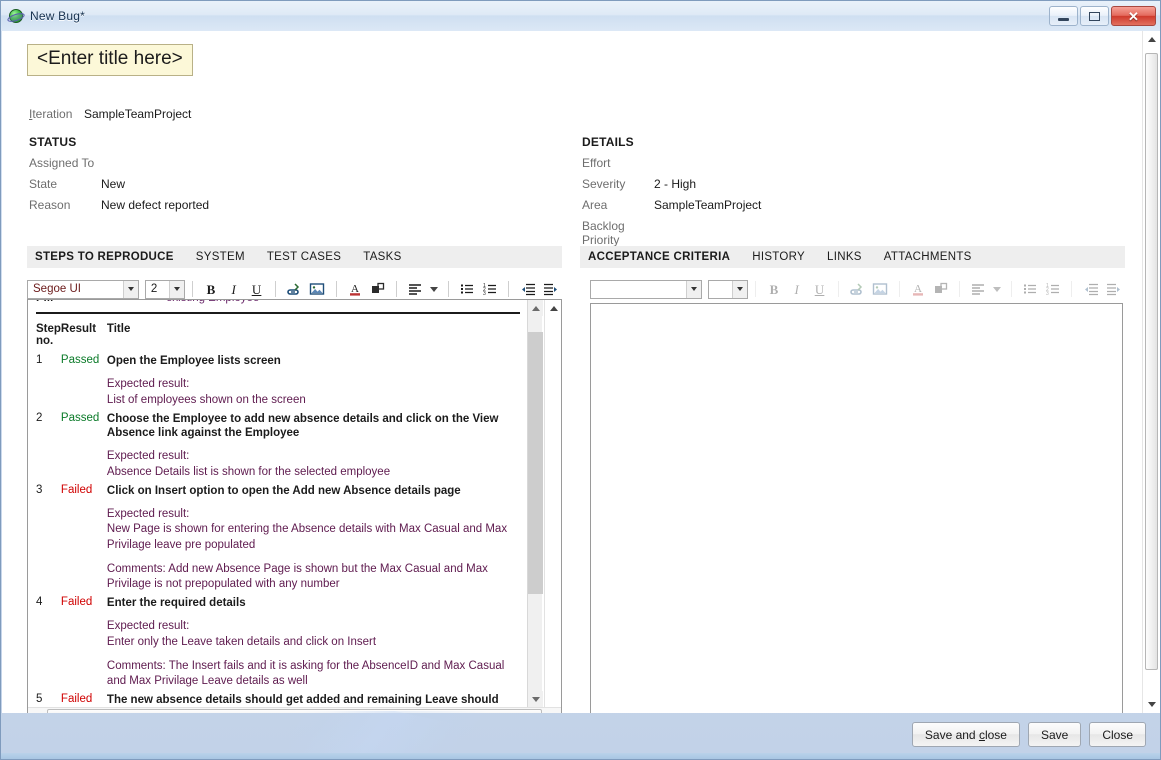  What do you see at coordinates (1063, 16) in the screenshot?
I see `minimize-button` at bounding box center [1063, 16].